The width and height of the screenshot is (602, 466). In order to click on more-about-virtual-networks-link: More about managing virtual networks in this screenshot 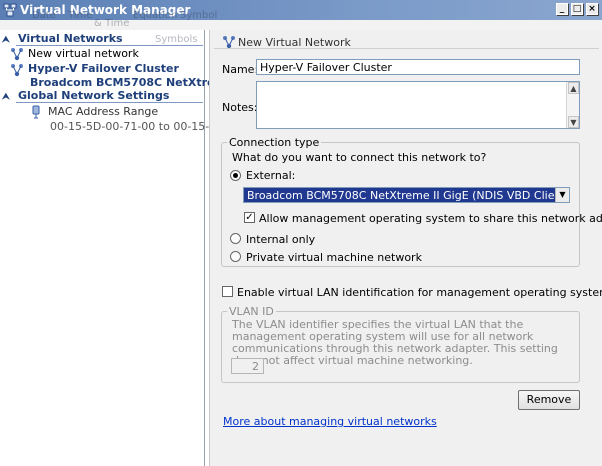, I will do `click(330, 421)`.